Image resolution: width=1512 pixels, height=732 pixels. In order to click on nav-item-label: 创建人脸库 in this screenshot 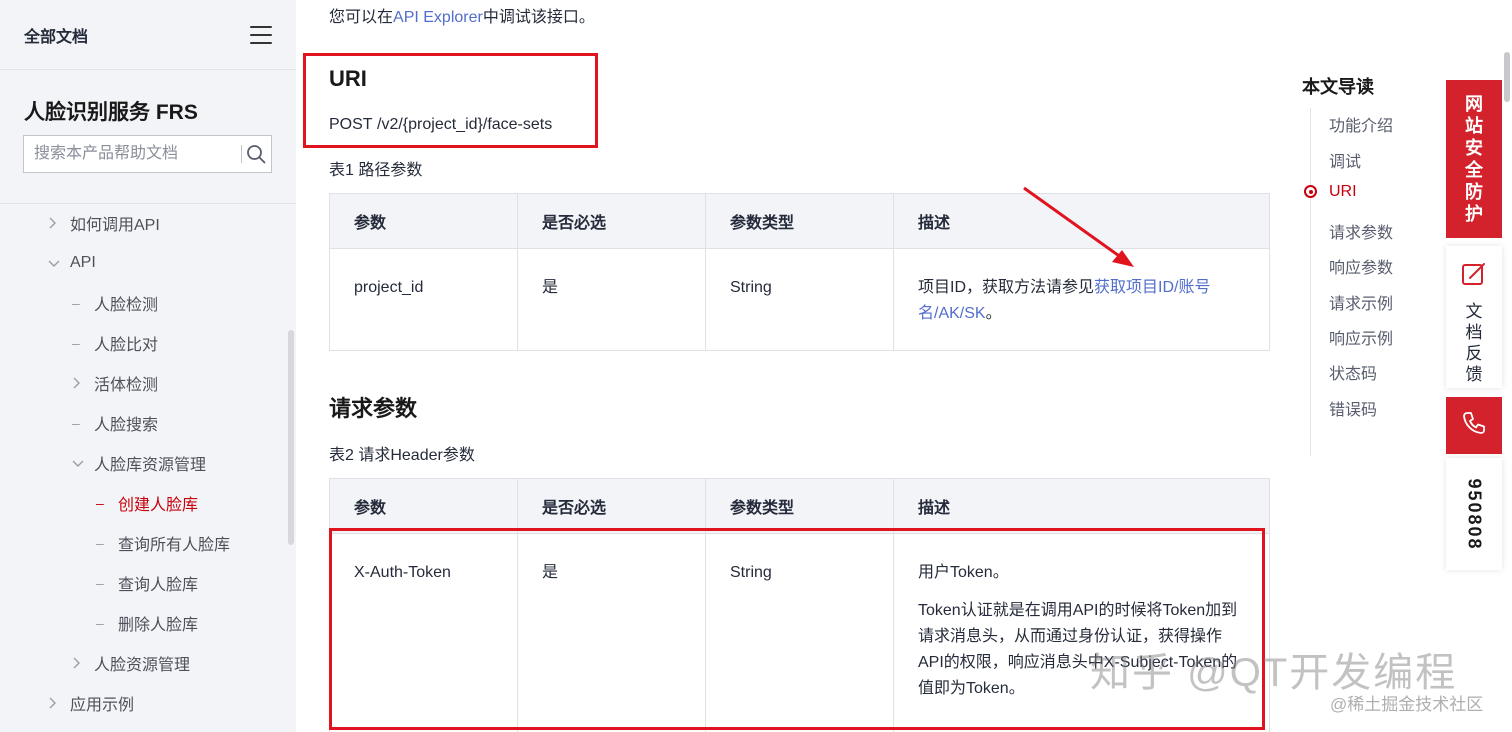, I will do `click(158, 505)`.